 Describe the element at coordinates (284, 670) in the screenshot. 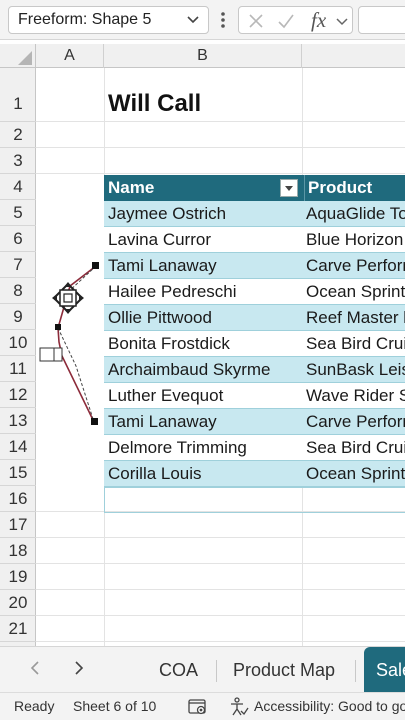

I see `sheet-tab-product-map: Product Map` at that location.